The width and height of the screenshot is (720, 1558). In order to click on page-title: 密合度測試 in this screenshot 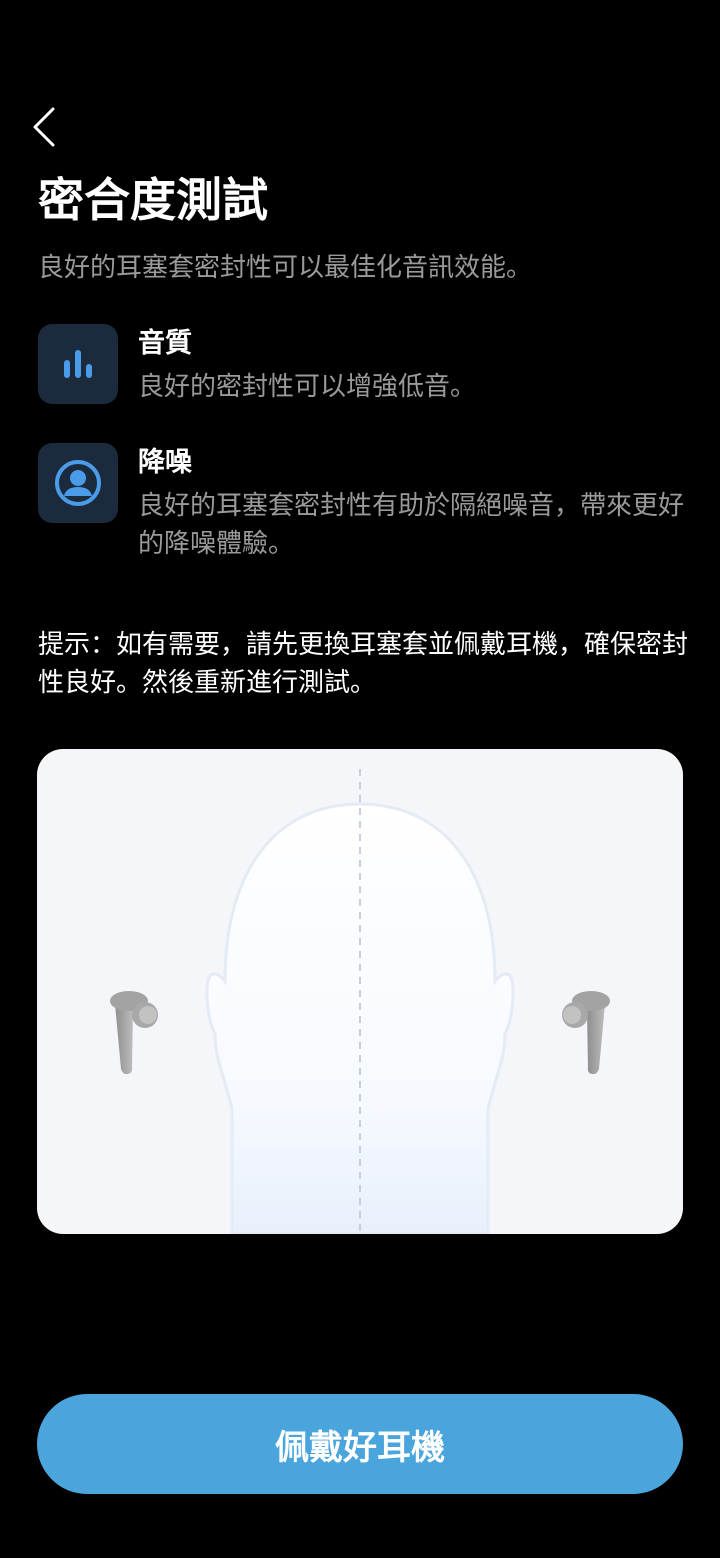, I will do `click(153, 200)`.